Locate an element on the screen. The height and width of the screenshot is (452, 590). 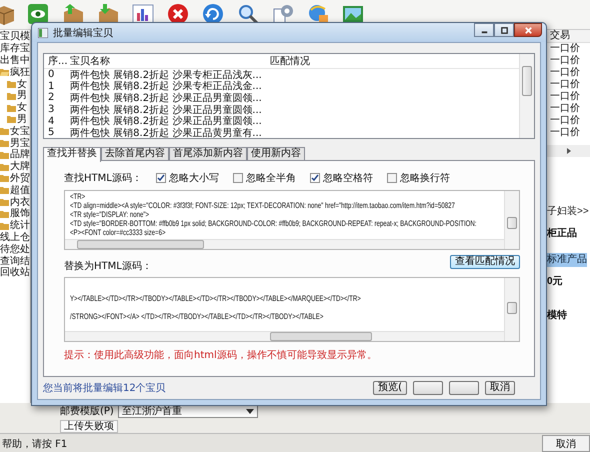
field-text: 模特 is located at coordinates (557, 316).